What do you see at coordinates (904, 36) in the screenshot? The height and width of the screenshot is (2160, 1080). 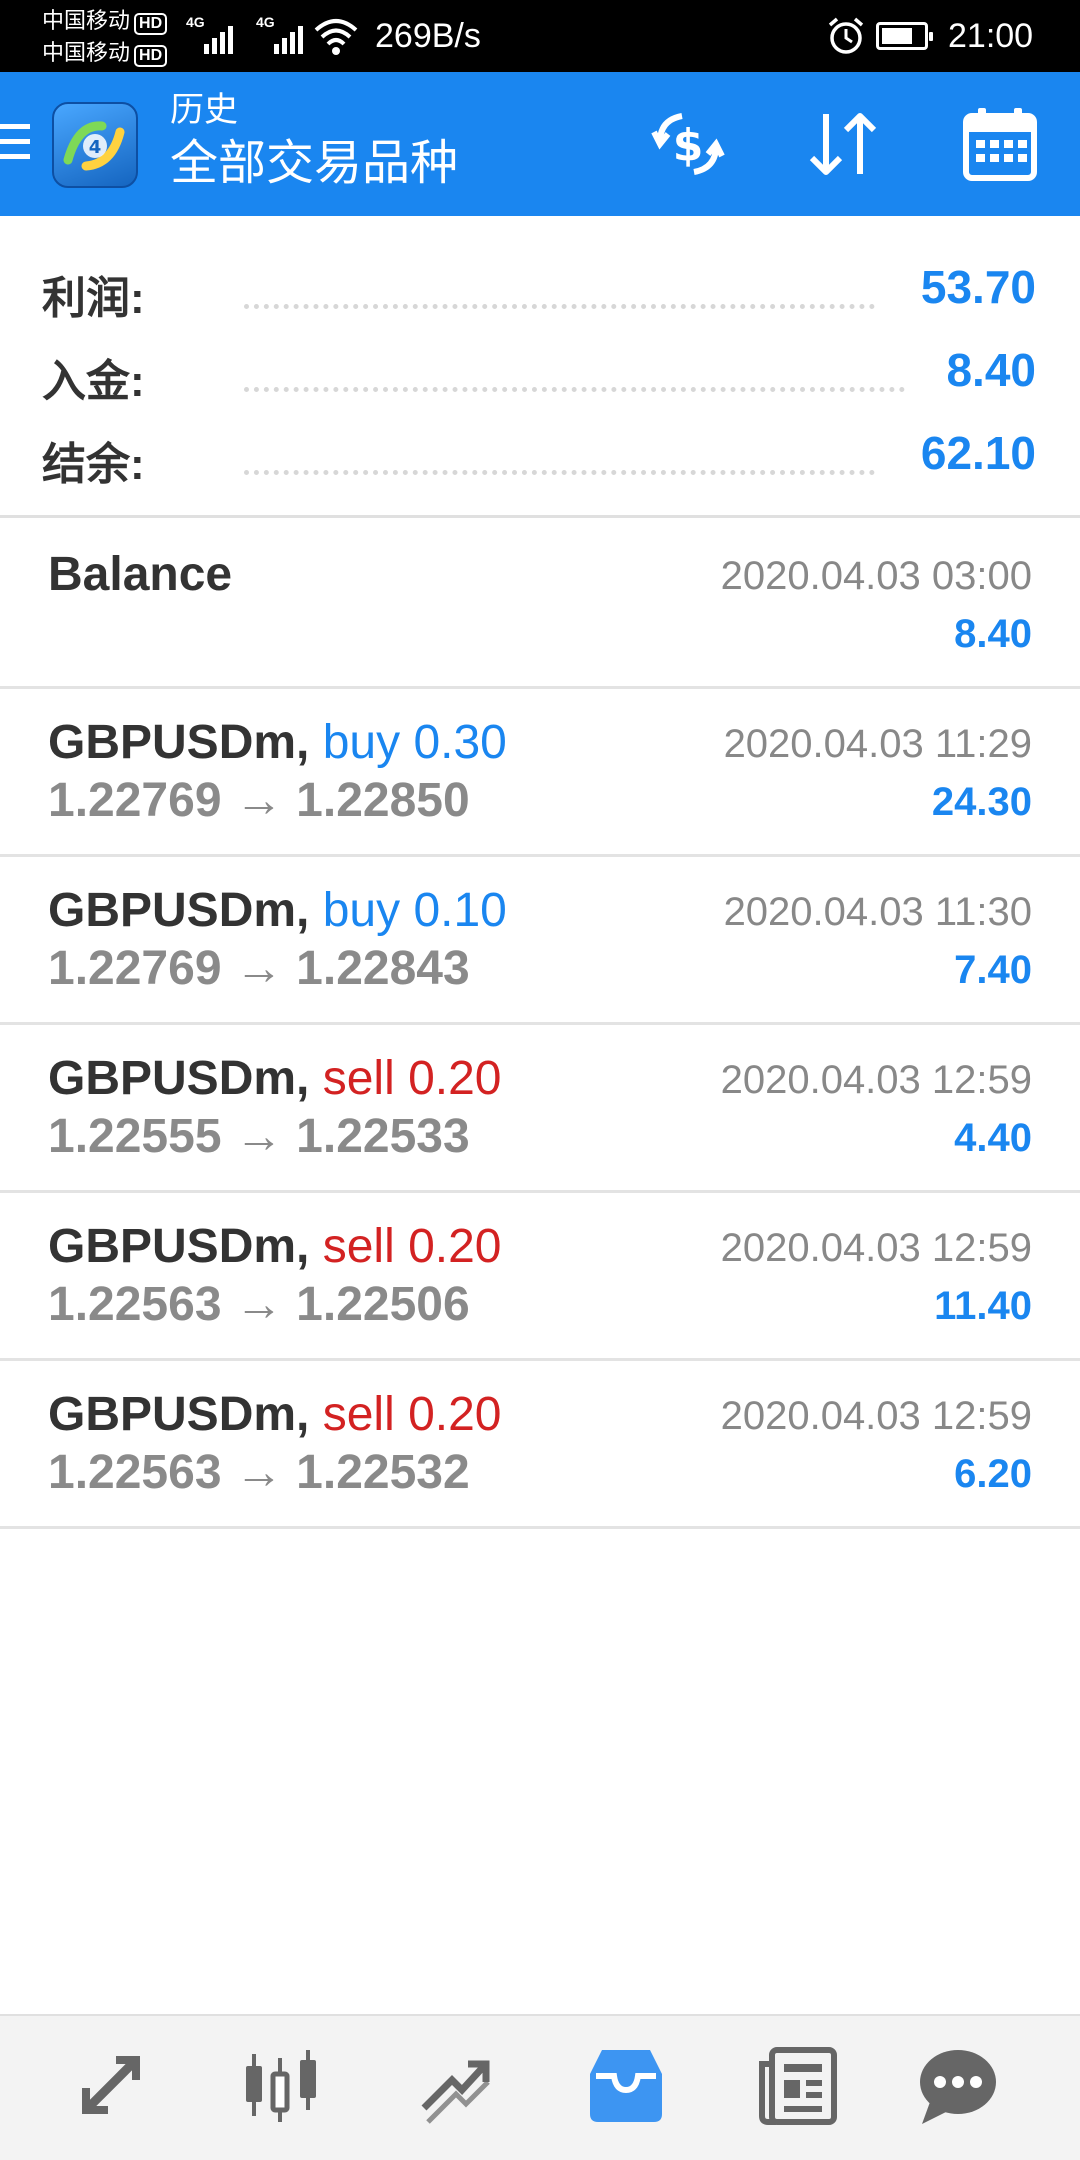 I see `battery-icon` at bounding box center [904, 36].